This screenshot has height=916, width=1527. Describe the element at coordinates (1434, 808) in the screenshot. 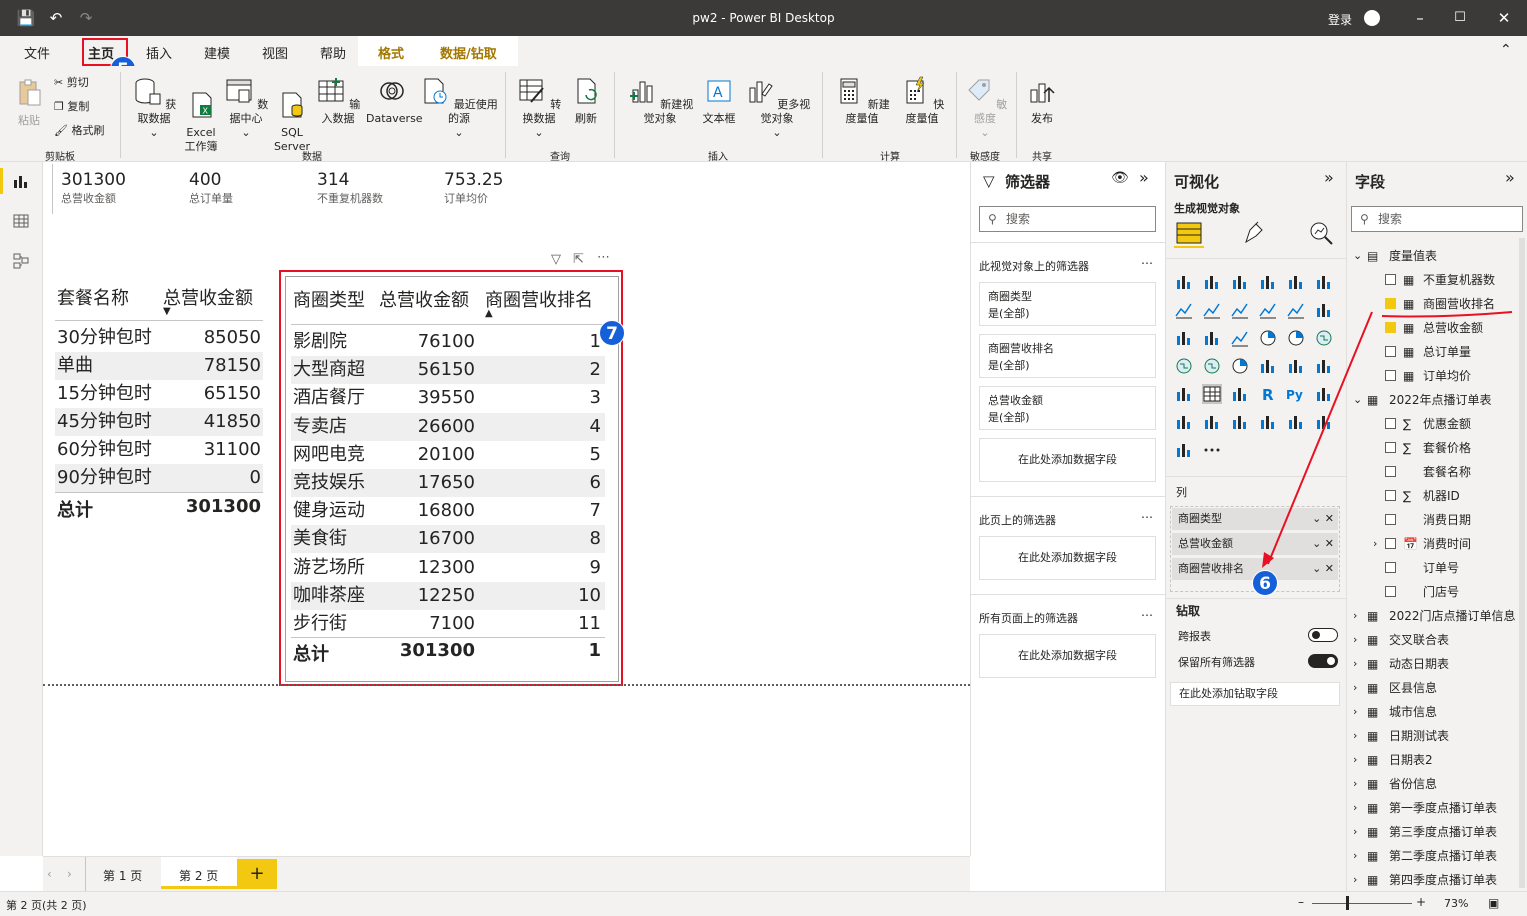

I see `field-table: › ▦ 第一季度点播订单表` at that location.